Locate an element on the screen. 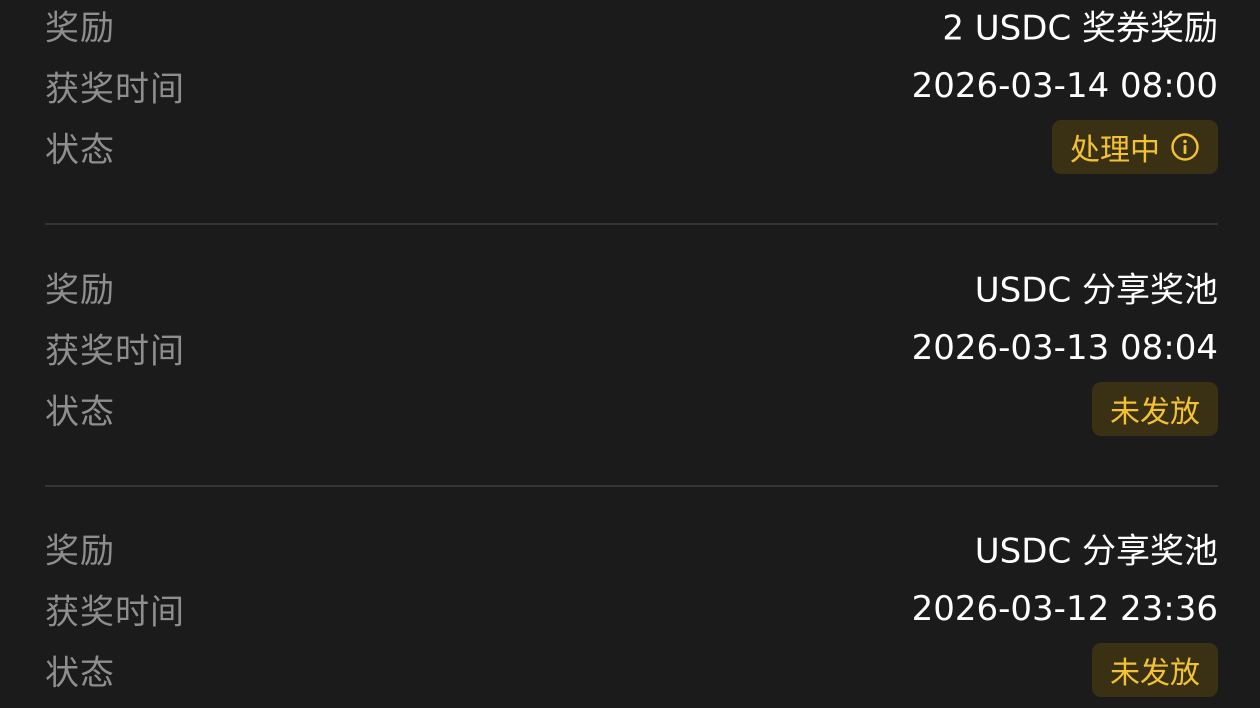 This screenshot has height=708, width=1260. reward-row: 奖励 2 USDC 奖券奖励 is located at coordinates (631, 27).